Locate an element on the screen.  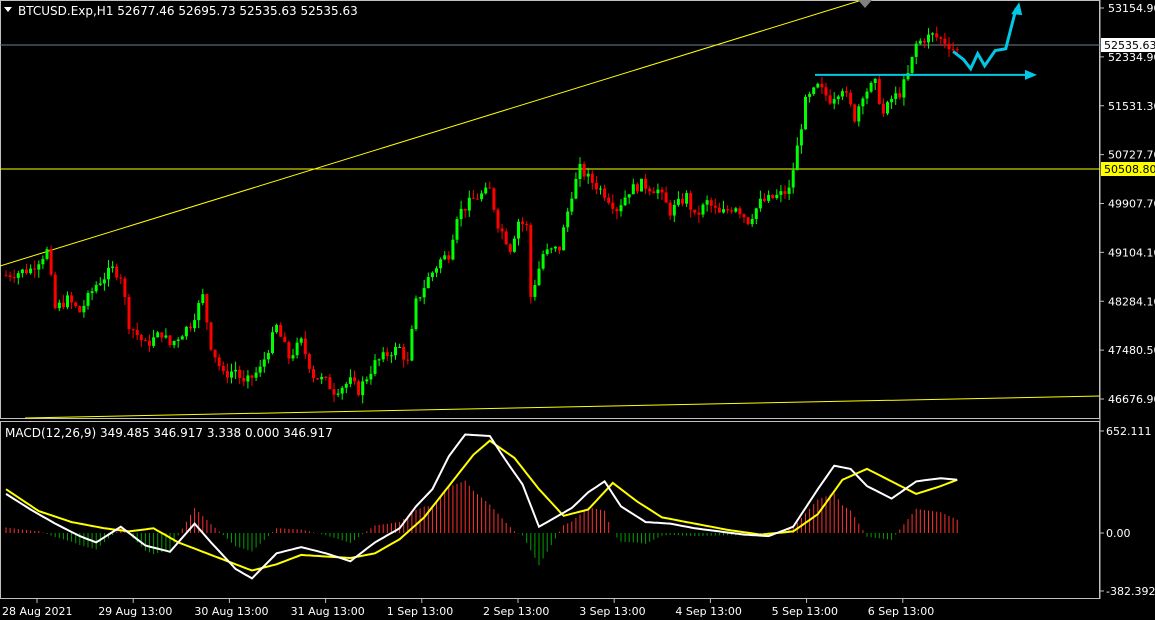
price-tick-label: 50727.70 is located at coordinates (1131, 155).